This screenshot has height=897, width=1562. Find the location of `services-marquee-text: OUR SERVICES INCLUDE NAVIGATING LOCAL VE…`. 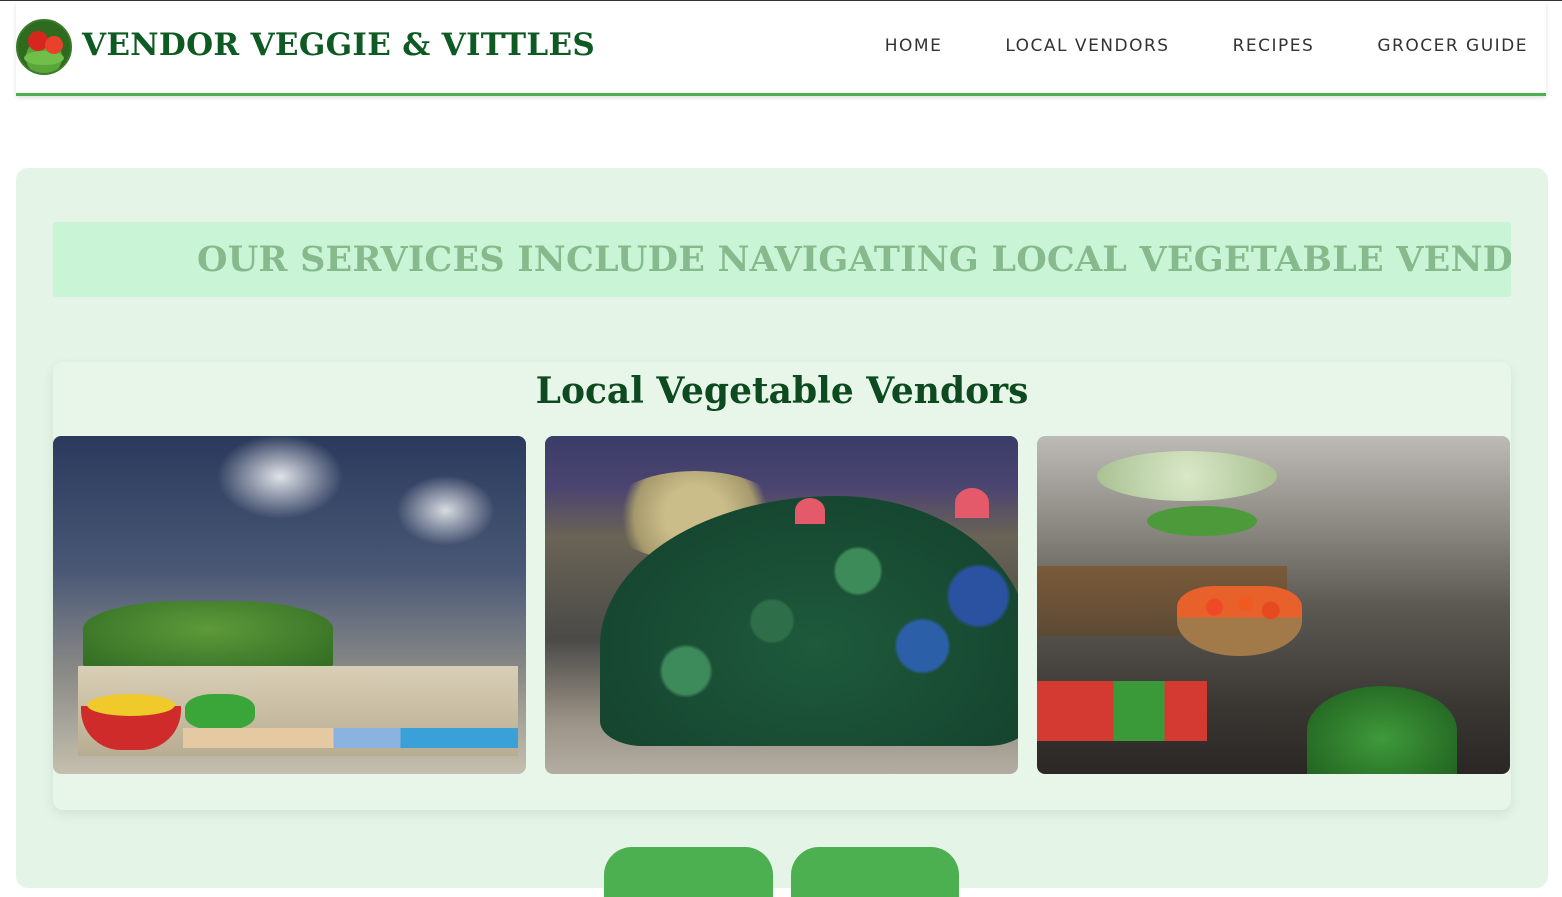

services-marquee-text: OUR SERVICES INCLUDE NAVIGATING LOCAL VE… is located at coordinates (854, 259).